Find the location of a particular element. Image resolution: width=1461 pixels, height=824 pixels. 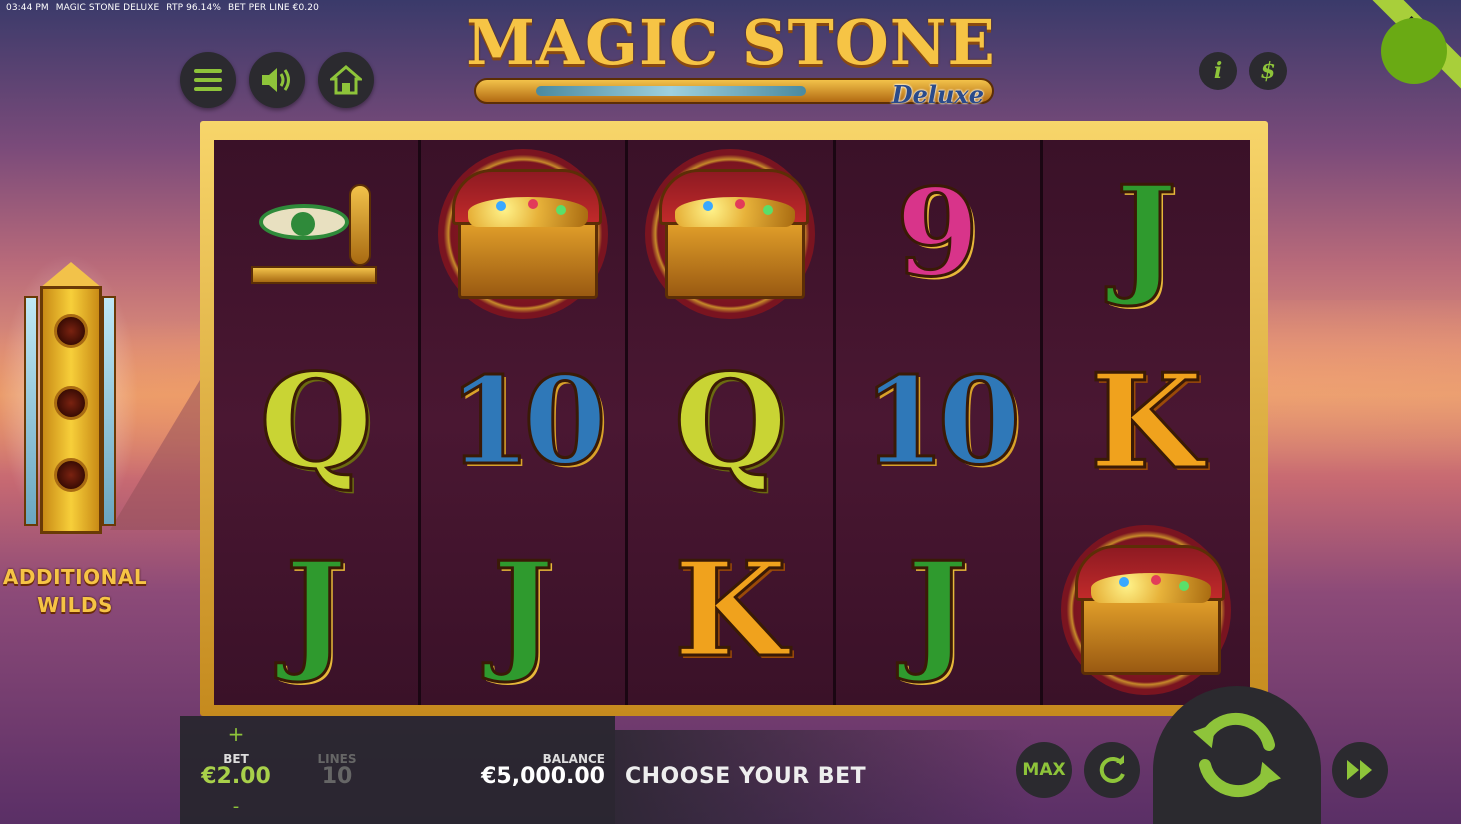

speaker-icon is located at coordinates (276, 80).